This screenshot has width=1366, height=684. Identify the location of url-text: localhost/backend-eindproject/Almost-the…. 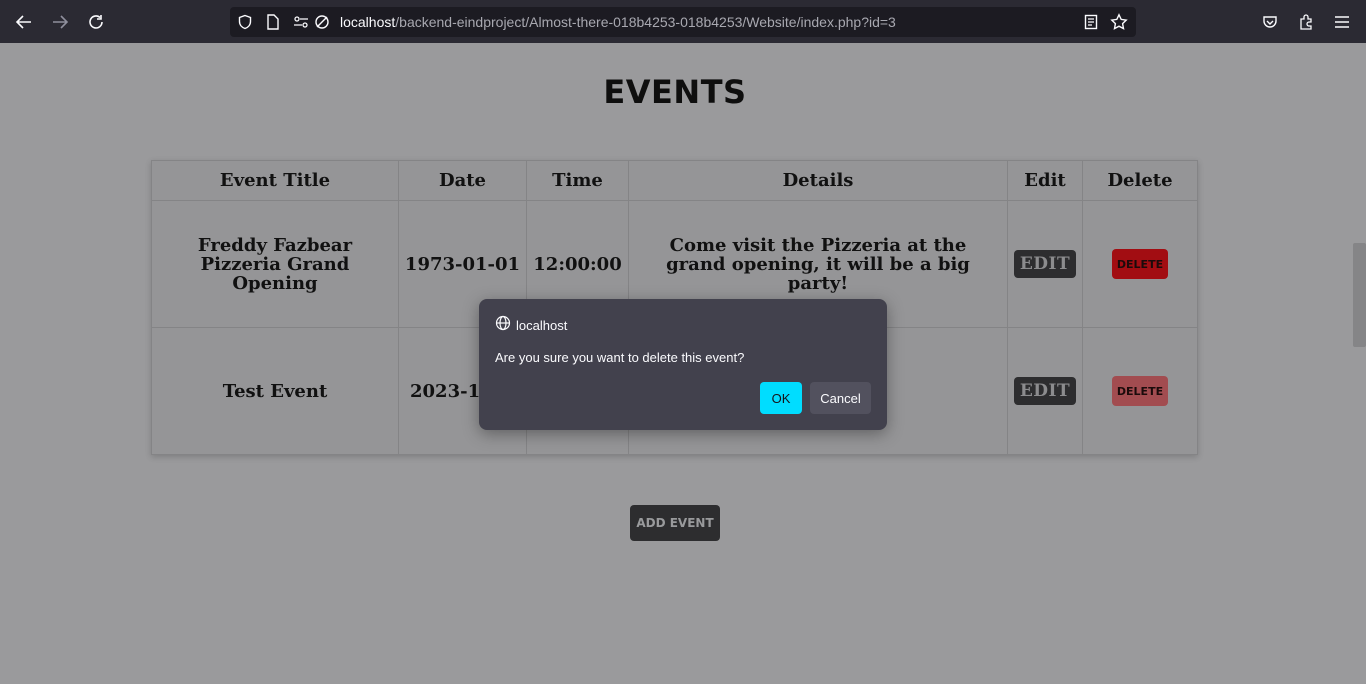
(618, 22).